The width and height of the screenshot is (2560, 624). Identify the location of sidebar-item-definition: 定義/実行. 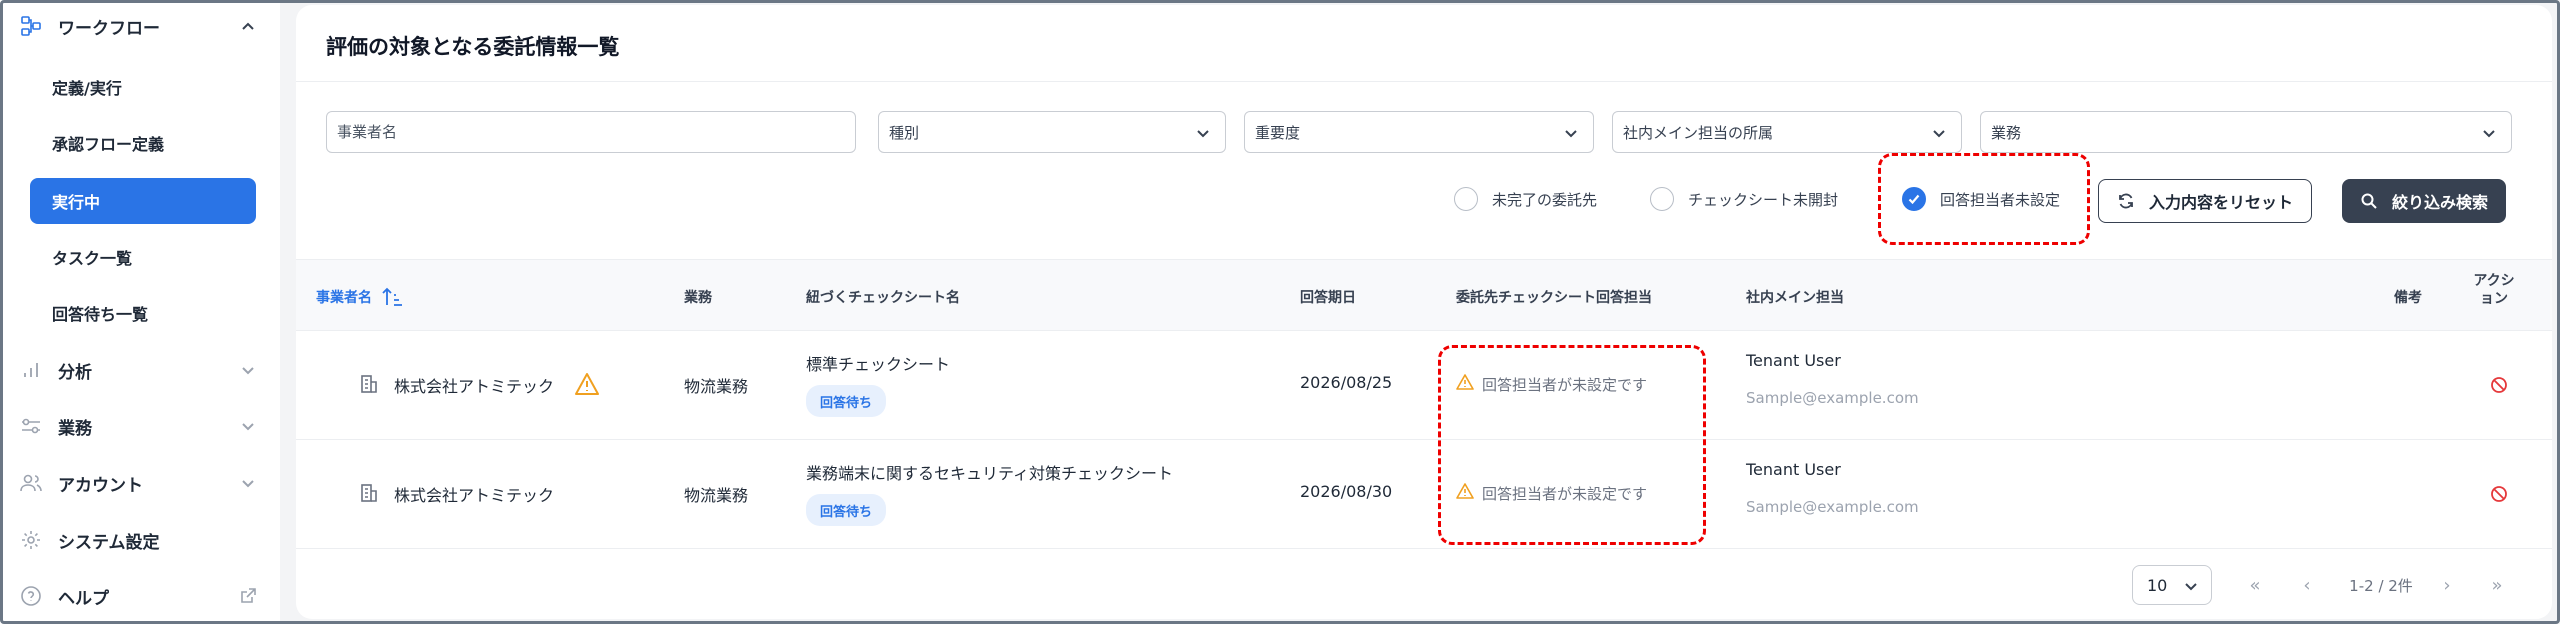
(143, 87).